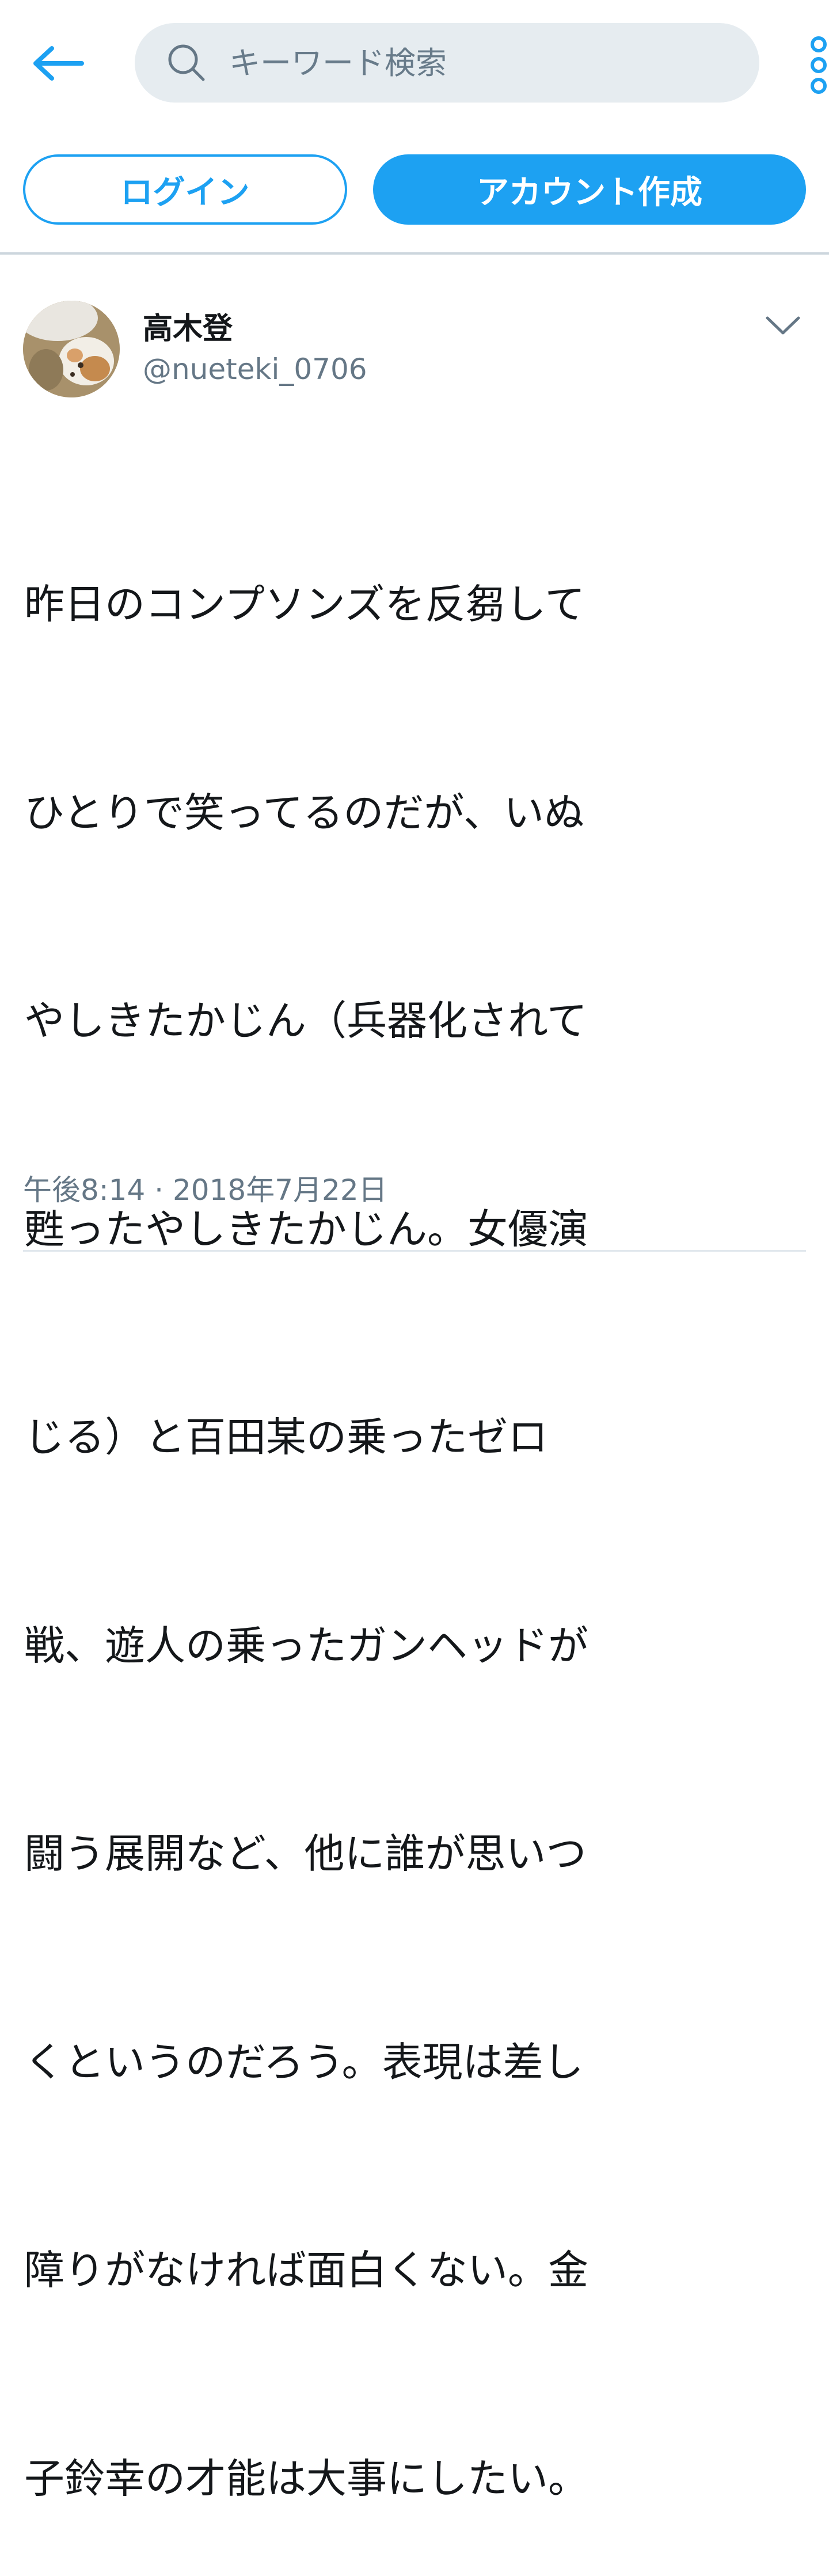  I want to click on back-button, so click(57, 63).